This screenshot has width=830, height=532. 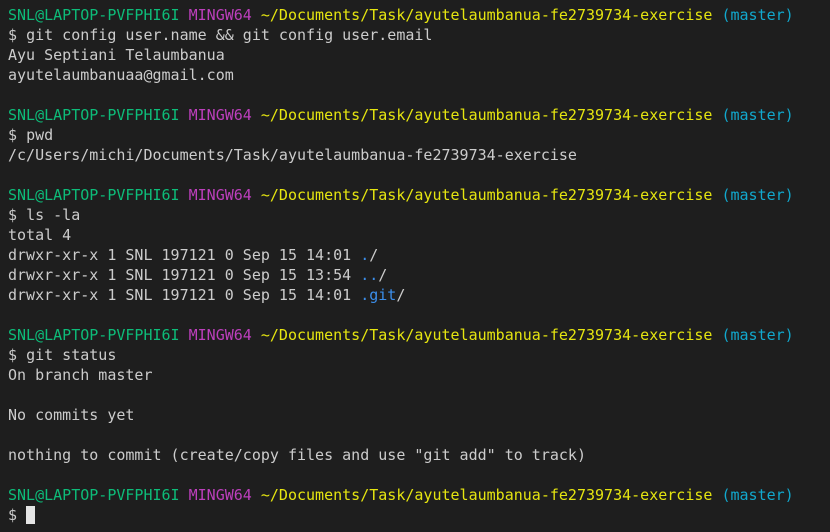 What do you see at coordinates (71, 415) in the screenshot?
I see `output-line: No commits yet` at bounding box center [71, 415].